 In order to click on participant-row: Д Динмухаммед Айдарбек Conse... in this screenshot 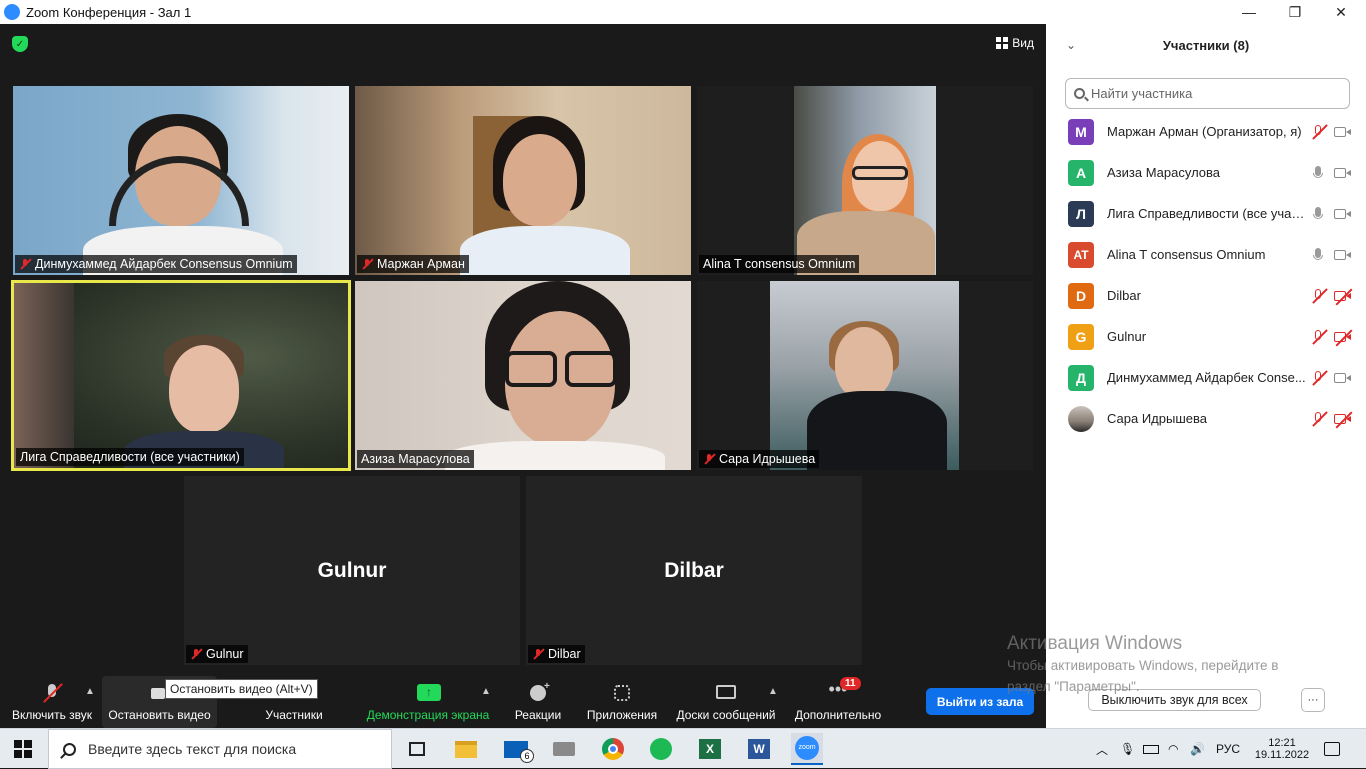, I will do `click(1206, 377)`.